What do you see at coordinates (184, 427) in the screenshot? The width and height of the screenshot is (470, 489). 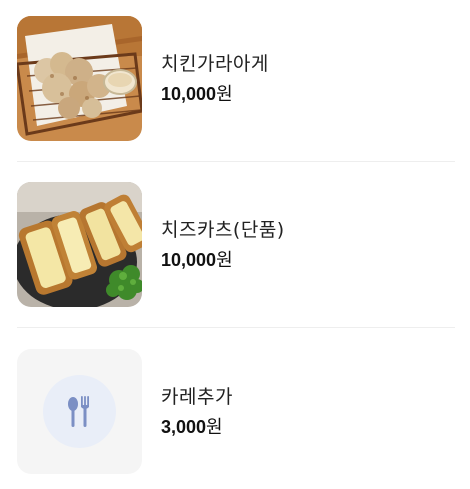 I see `price-value: 3,000` at bounding box center [184, 427].